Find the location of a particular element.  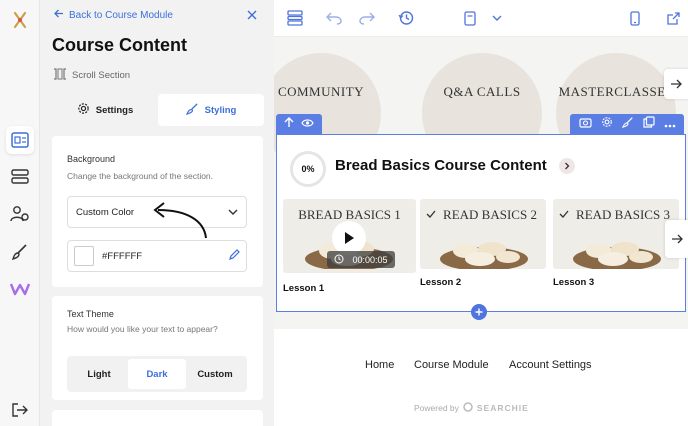

powered-by-text: Powered by is located at coordinates (436, 408).